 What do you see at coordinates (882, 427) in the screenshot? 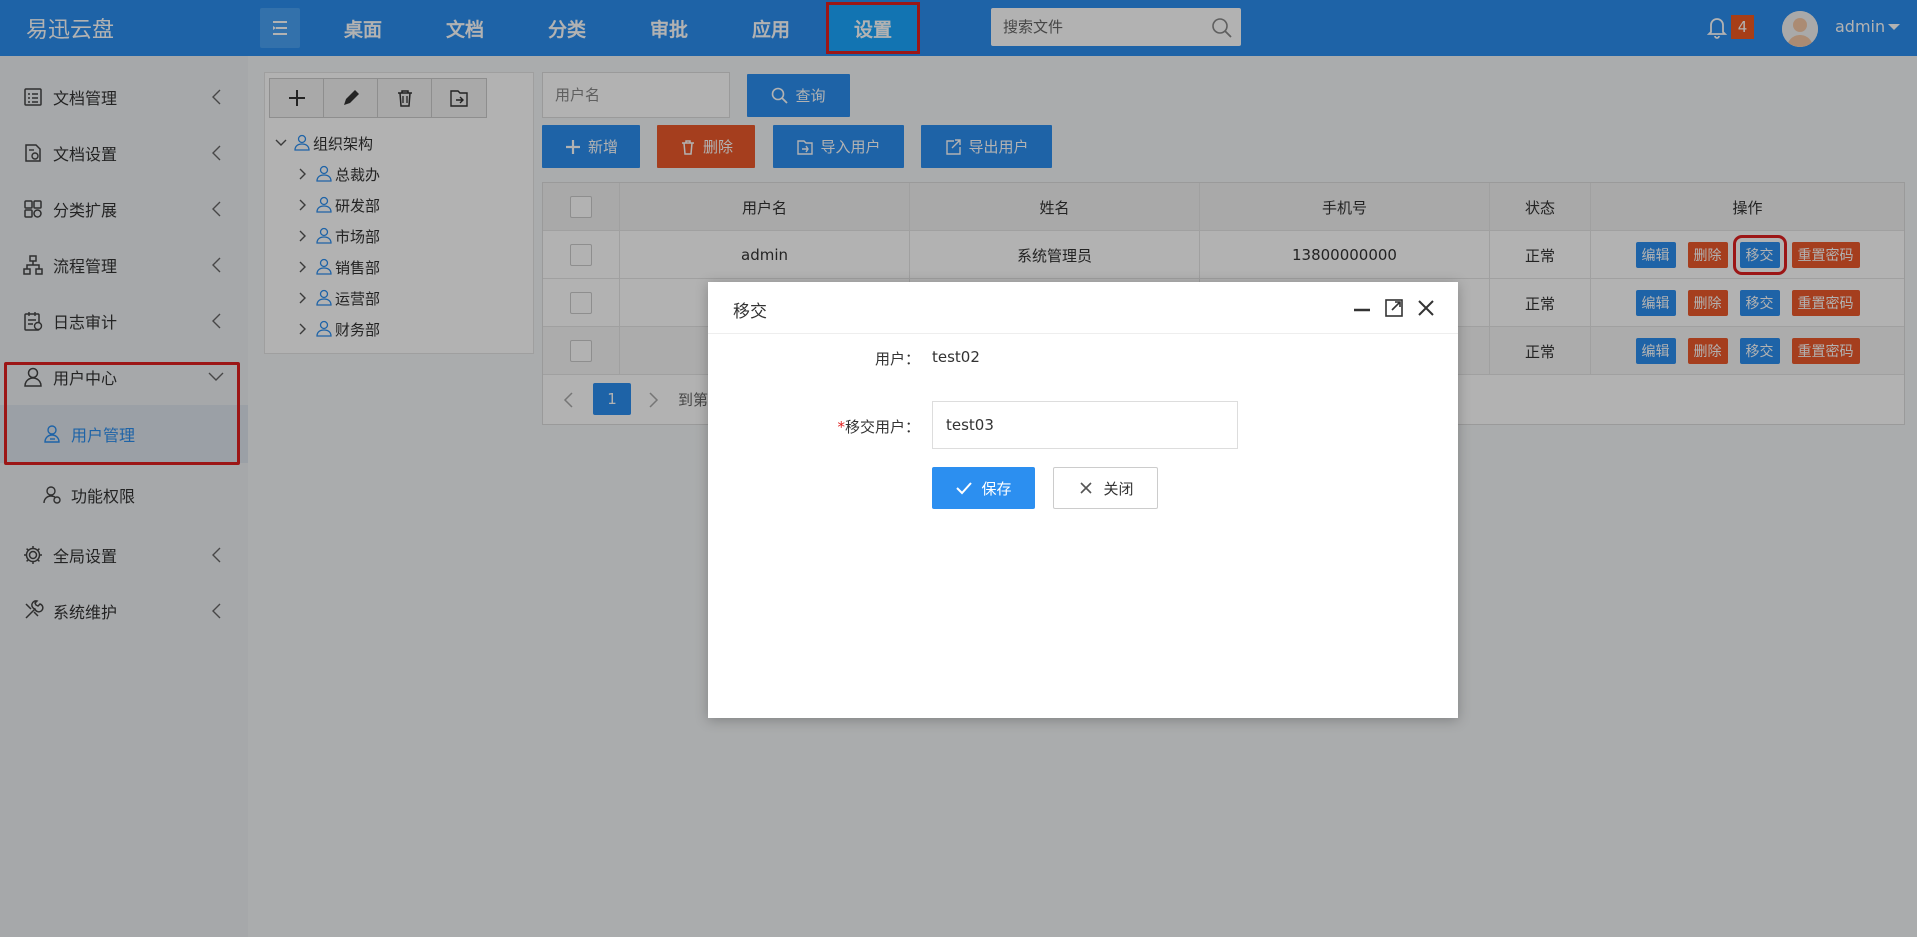
I see `transfer-user-label-text: 移交用户：` at bounding box center [882, 427].